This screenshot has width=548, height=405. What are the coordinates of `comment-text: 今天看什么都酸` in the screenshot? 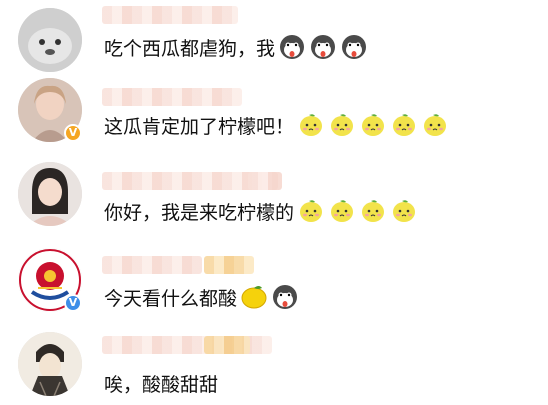 It's located at (201, 297).